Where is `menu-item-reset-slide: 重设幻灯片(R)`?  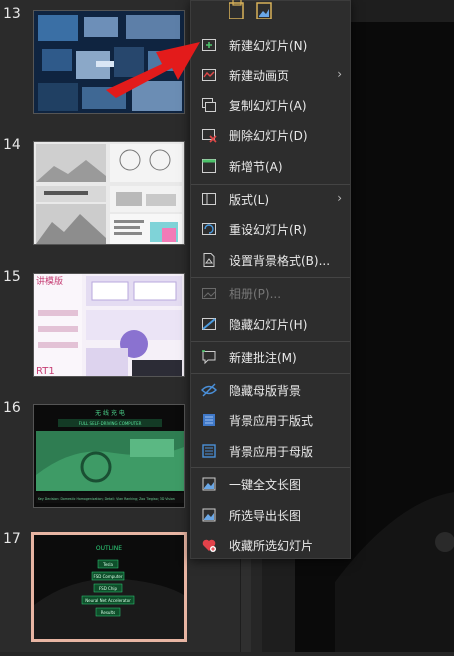 menu-item-reset-slide: 重设幻灯片(R) is located at coordinates (270, 229).